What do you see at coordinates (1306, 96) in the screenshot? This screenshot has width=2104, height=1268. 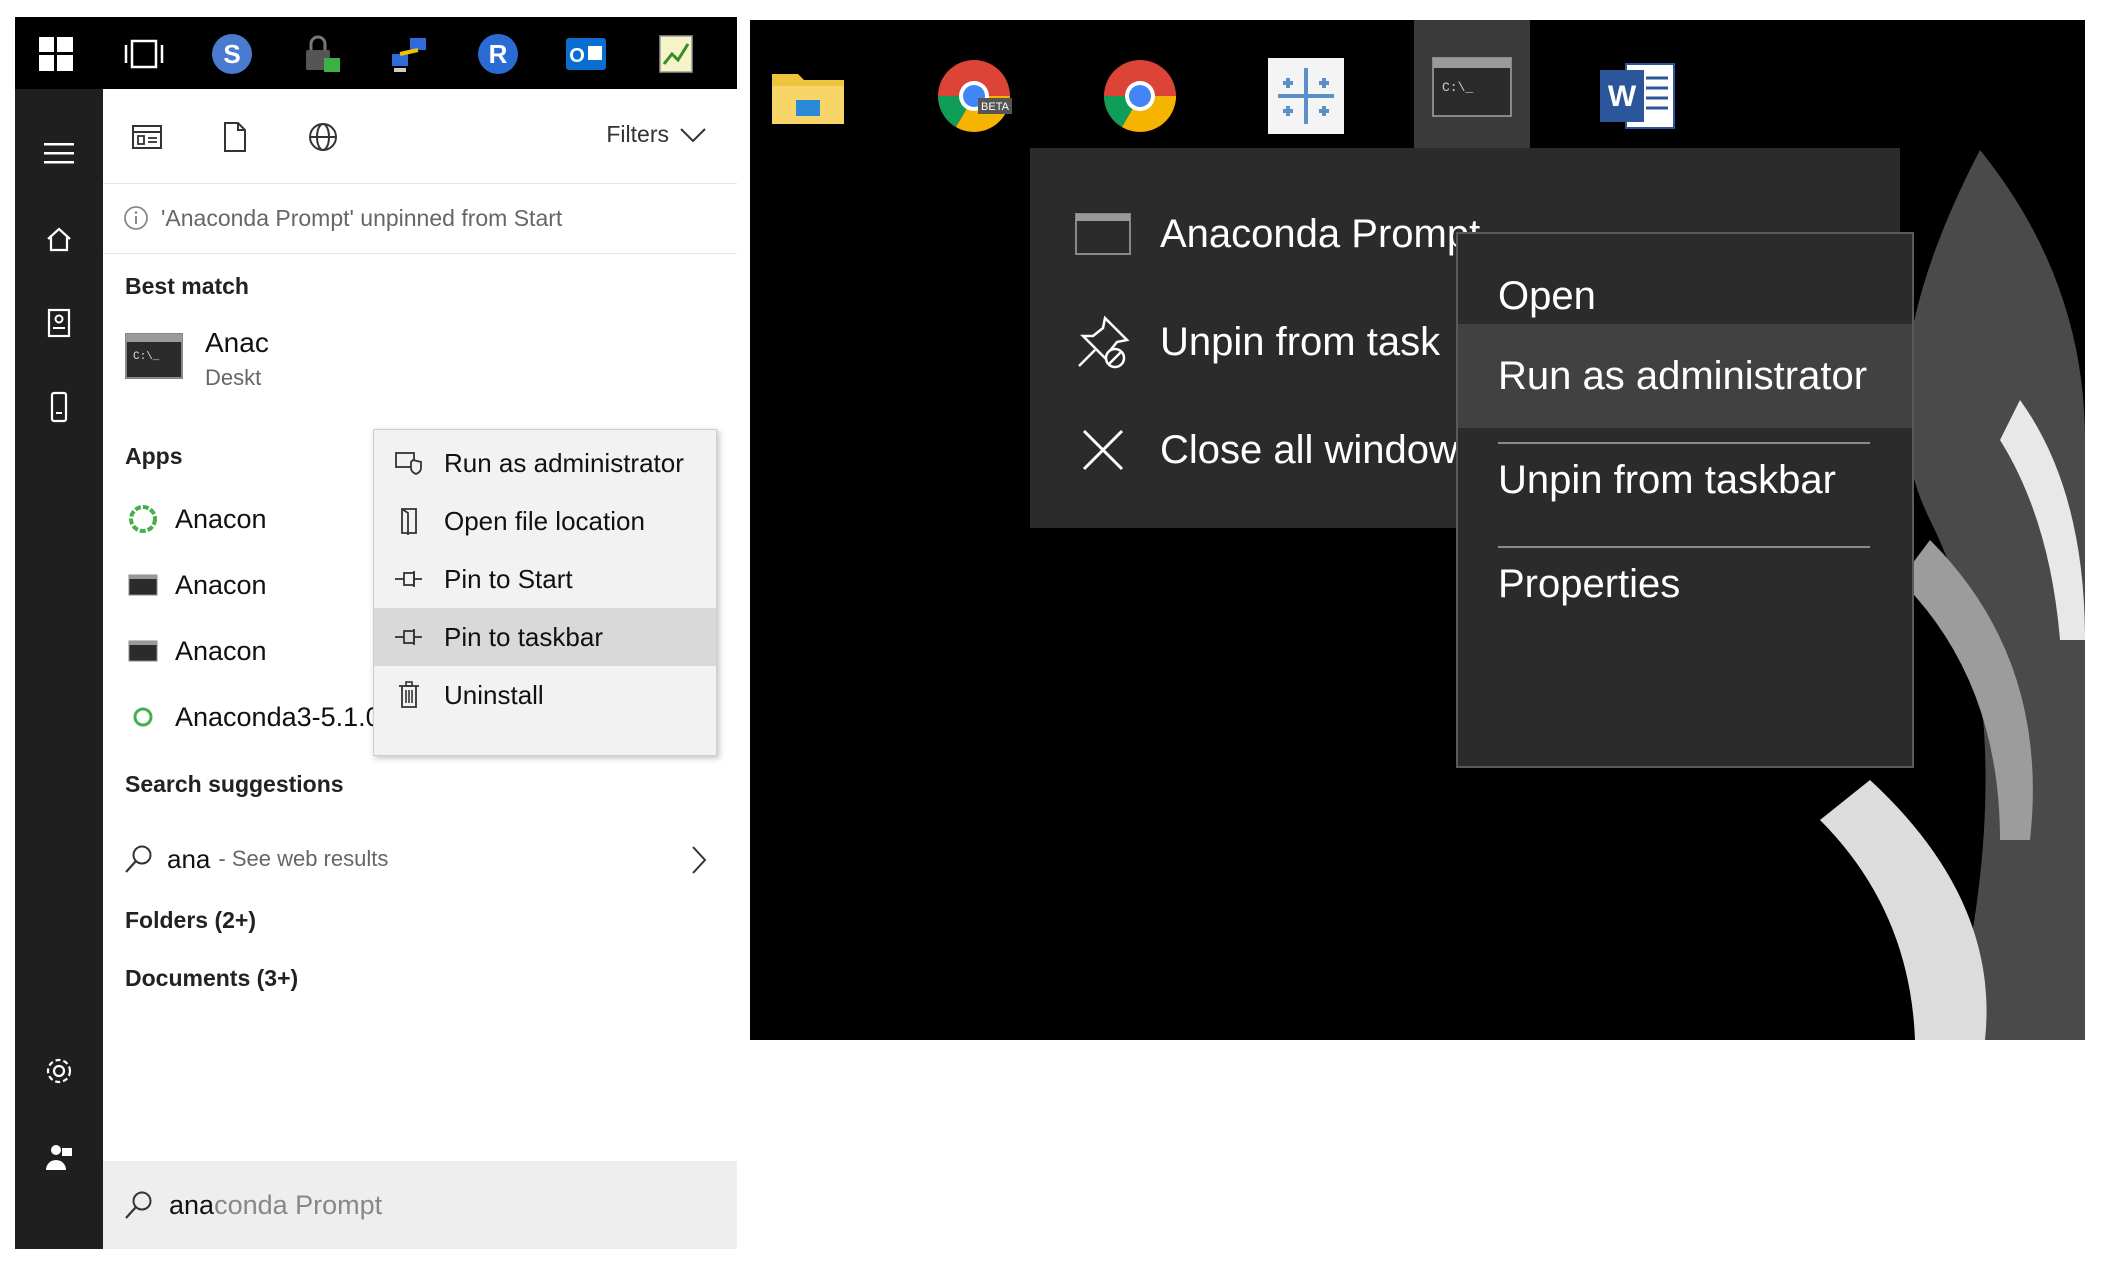 I see `tableau-icon` at bounding box center [1306, 96].